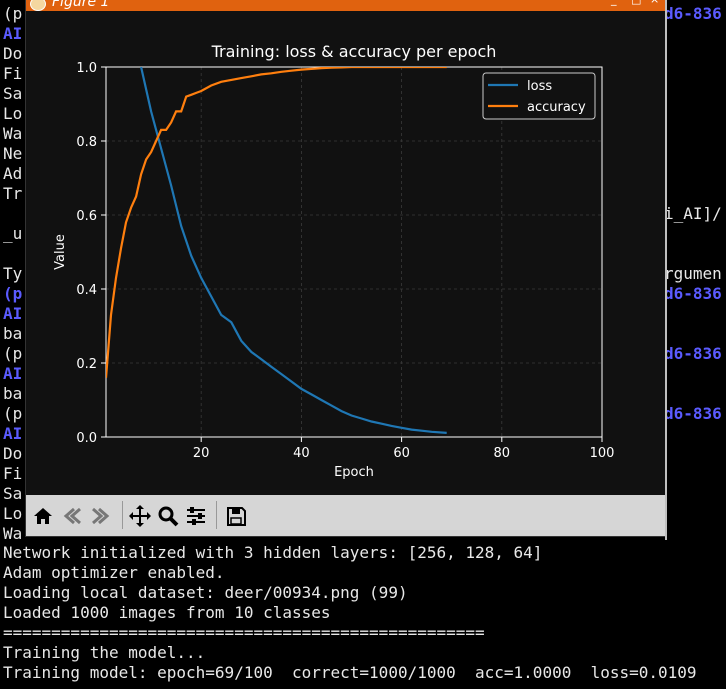 Image resolution: width=726 pixels, height=689 pixels. Describe the element at coordinates (81, 5) in the screenshot. I see `window-title: Figure 1` at that location.